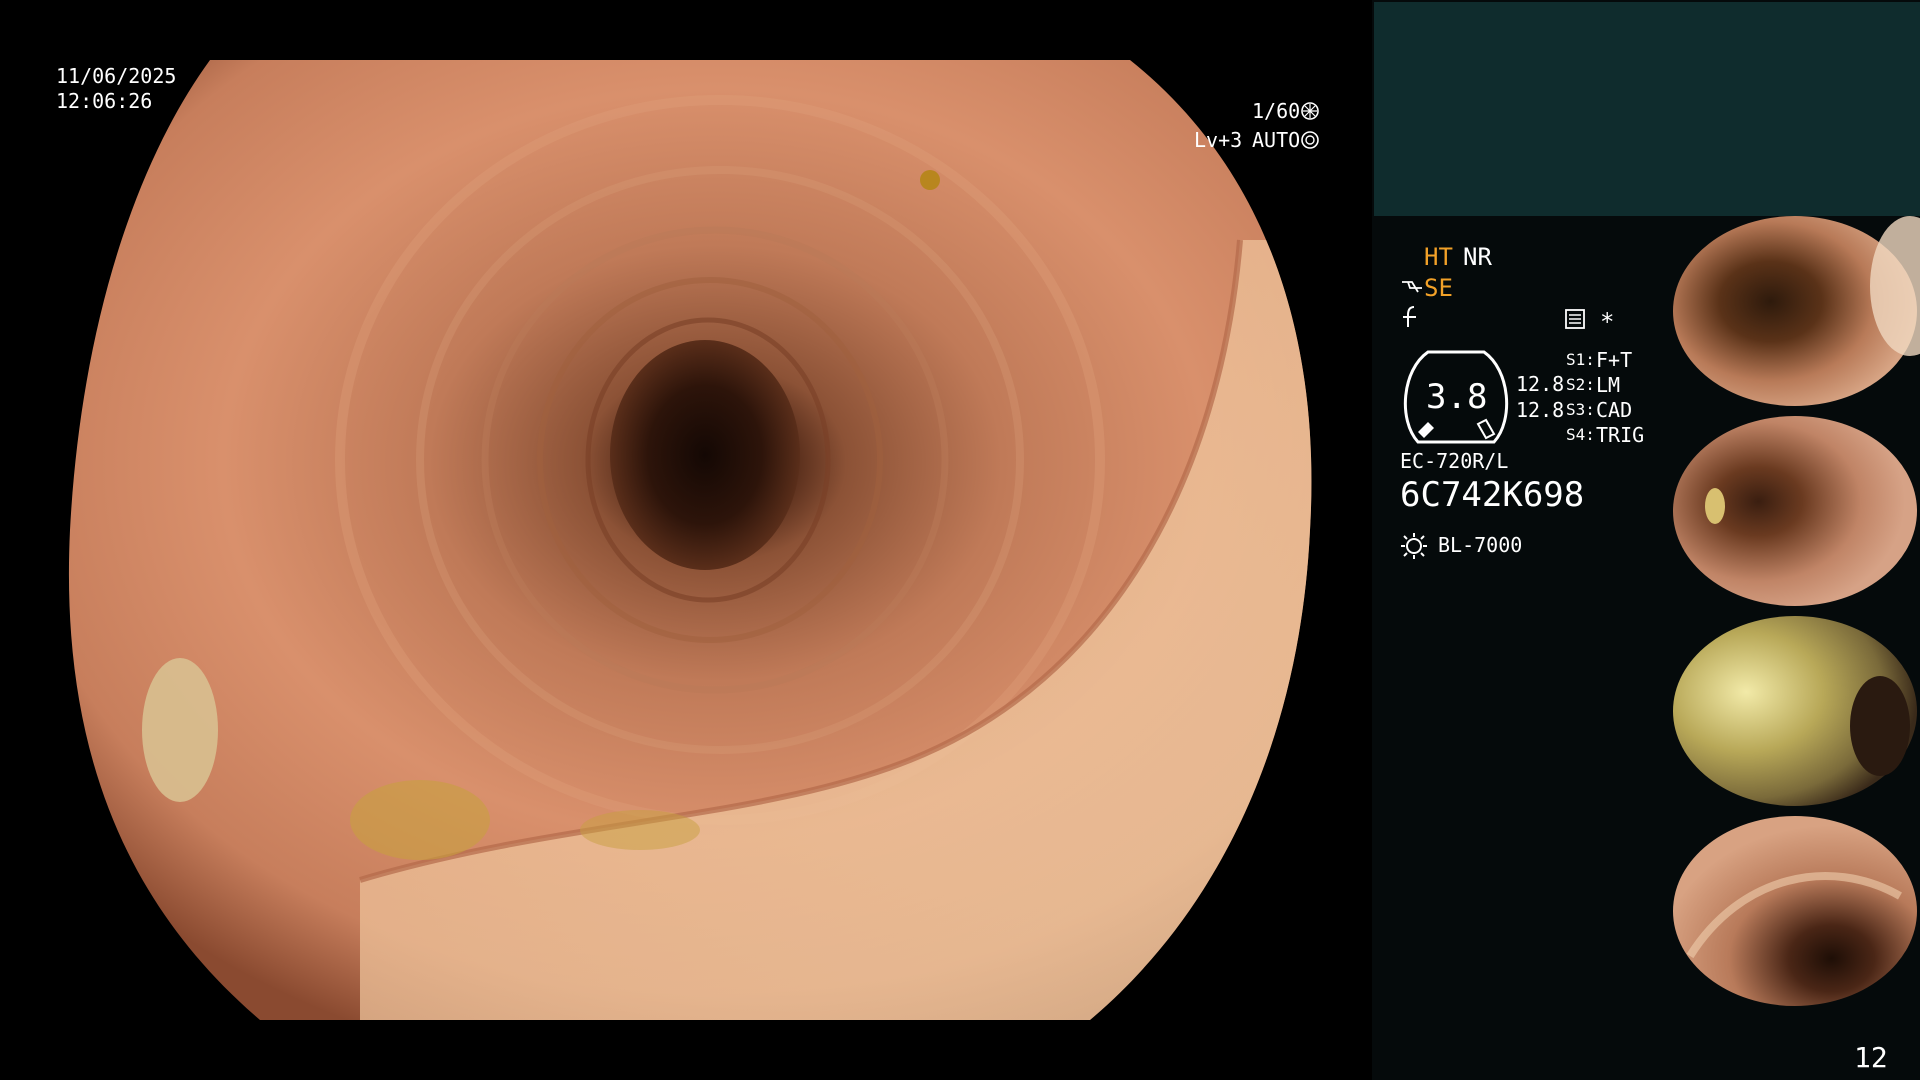  What do you see at coordinates (1454, 461) in the screenshot?
I see `scope-model: EC-720R/L` at bounding box center [1454, 461].